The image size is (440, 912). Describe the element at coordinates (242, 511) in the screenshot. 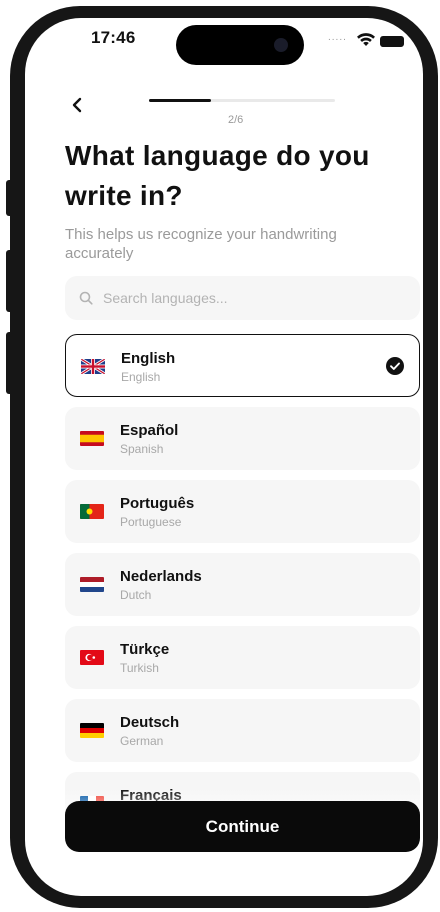

I see `language-option: Português Portuguese` at that location.